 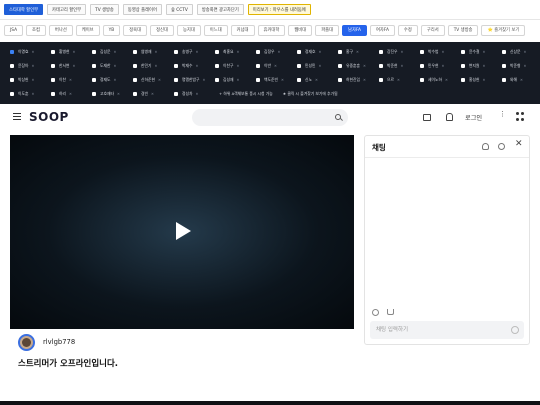 What do you see at coordinates (27, 65) in the screenshot?
I see `streamer-chip: 윤장아 ✕` at bounding box center [27, 65].